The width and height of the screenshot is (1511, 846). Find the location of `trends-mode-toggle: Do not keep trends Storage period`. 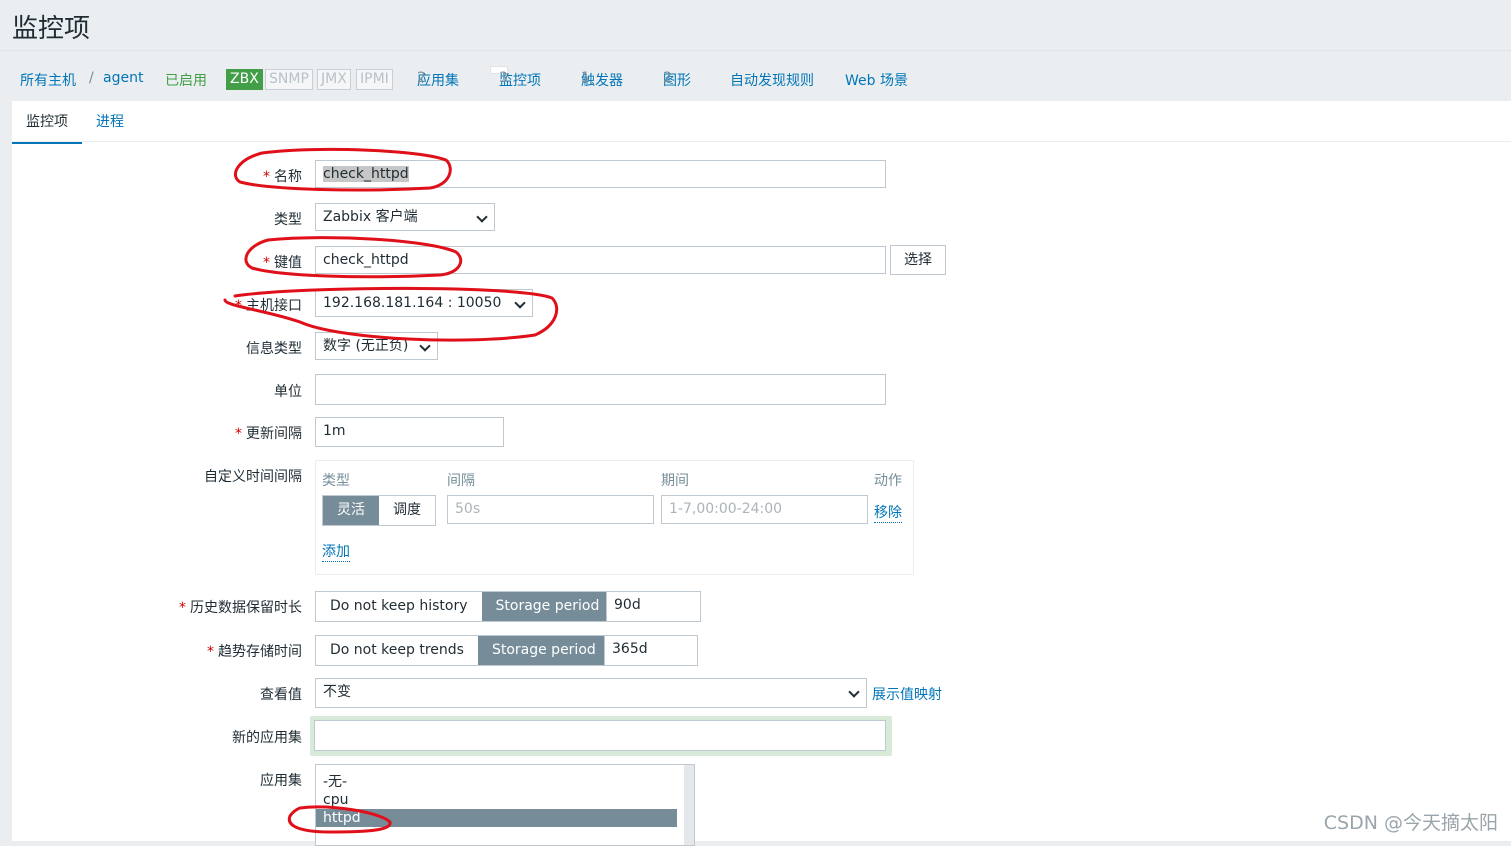

trends-mode-toggle: Do not keep trends Storage period is located at coordinates (463, 650).